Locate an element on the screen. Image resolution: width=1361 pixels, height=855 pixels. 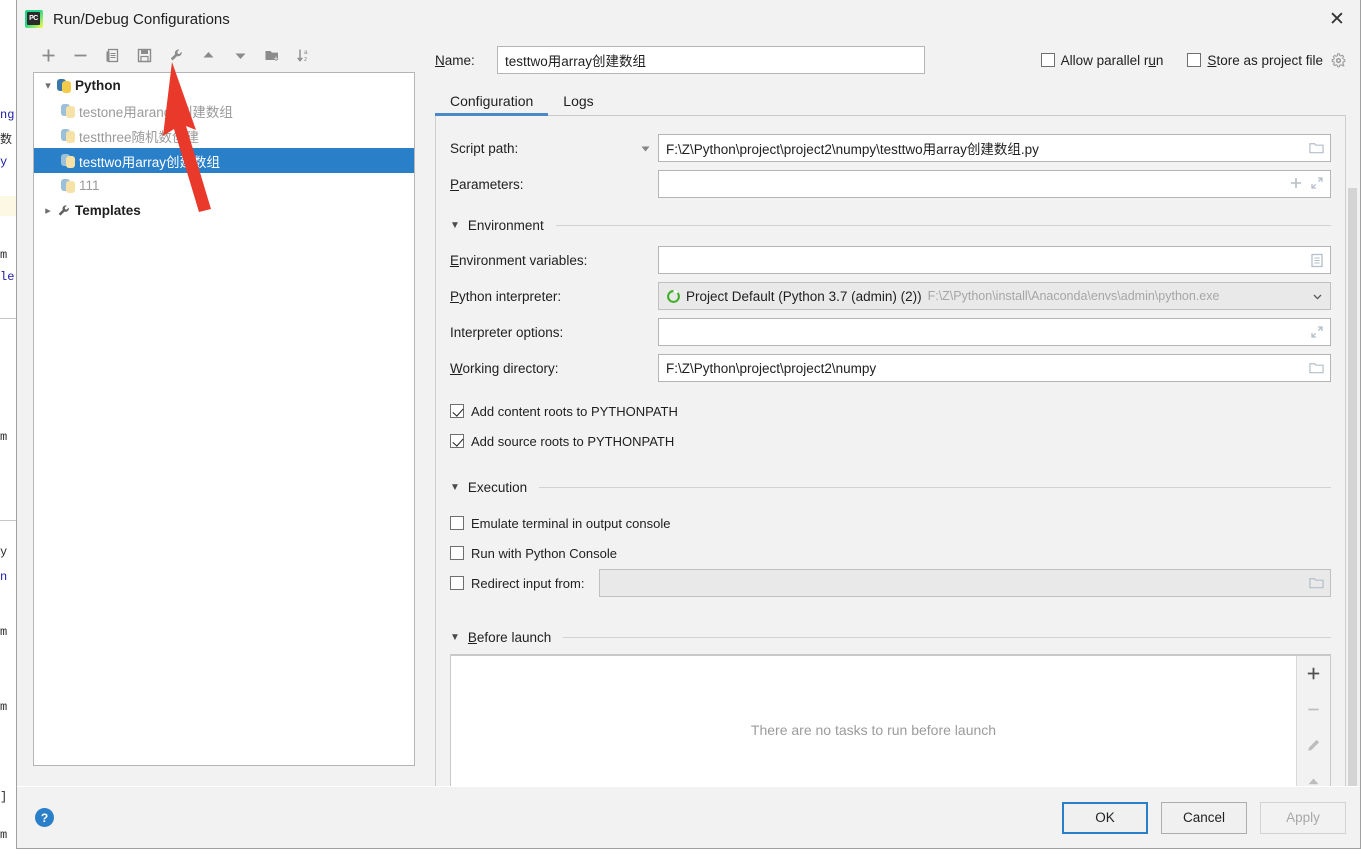
execution-section-header: ▼ Execution is located at coordinates (890, 487).